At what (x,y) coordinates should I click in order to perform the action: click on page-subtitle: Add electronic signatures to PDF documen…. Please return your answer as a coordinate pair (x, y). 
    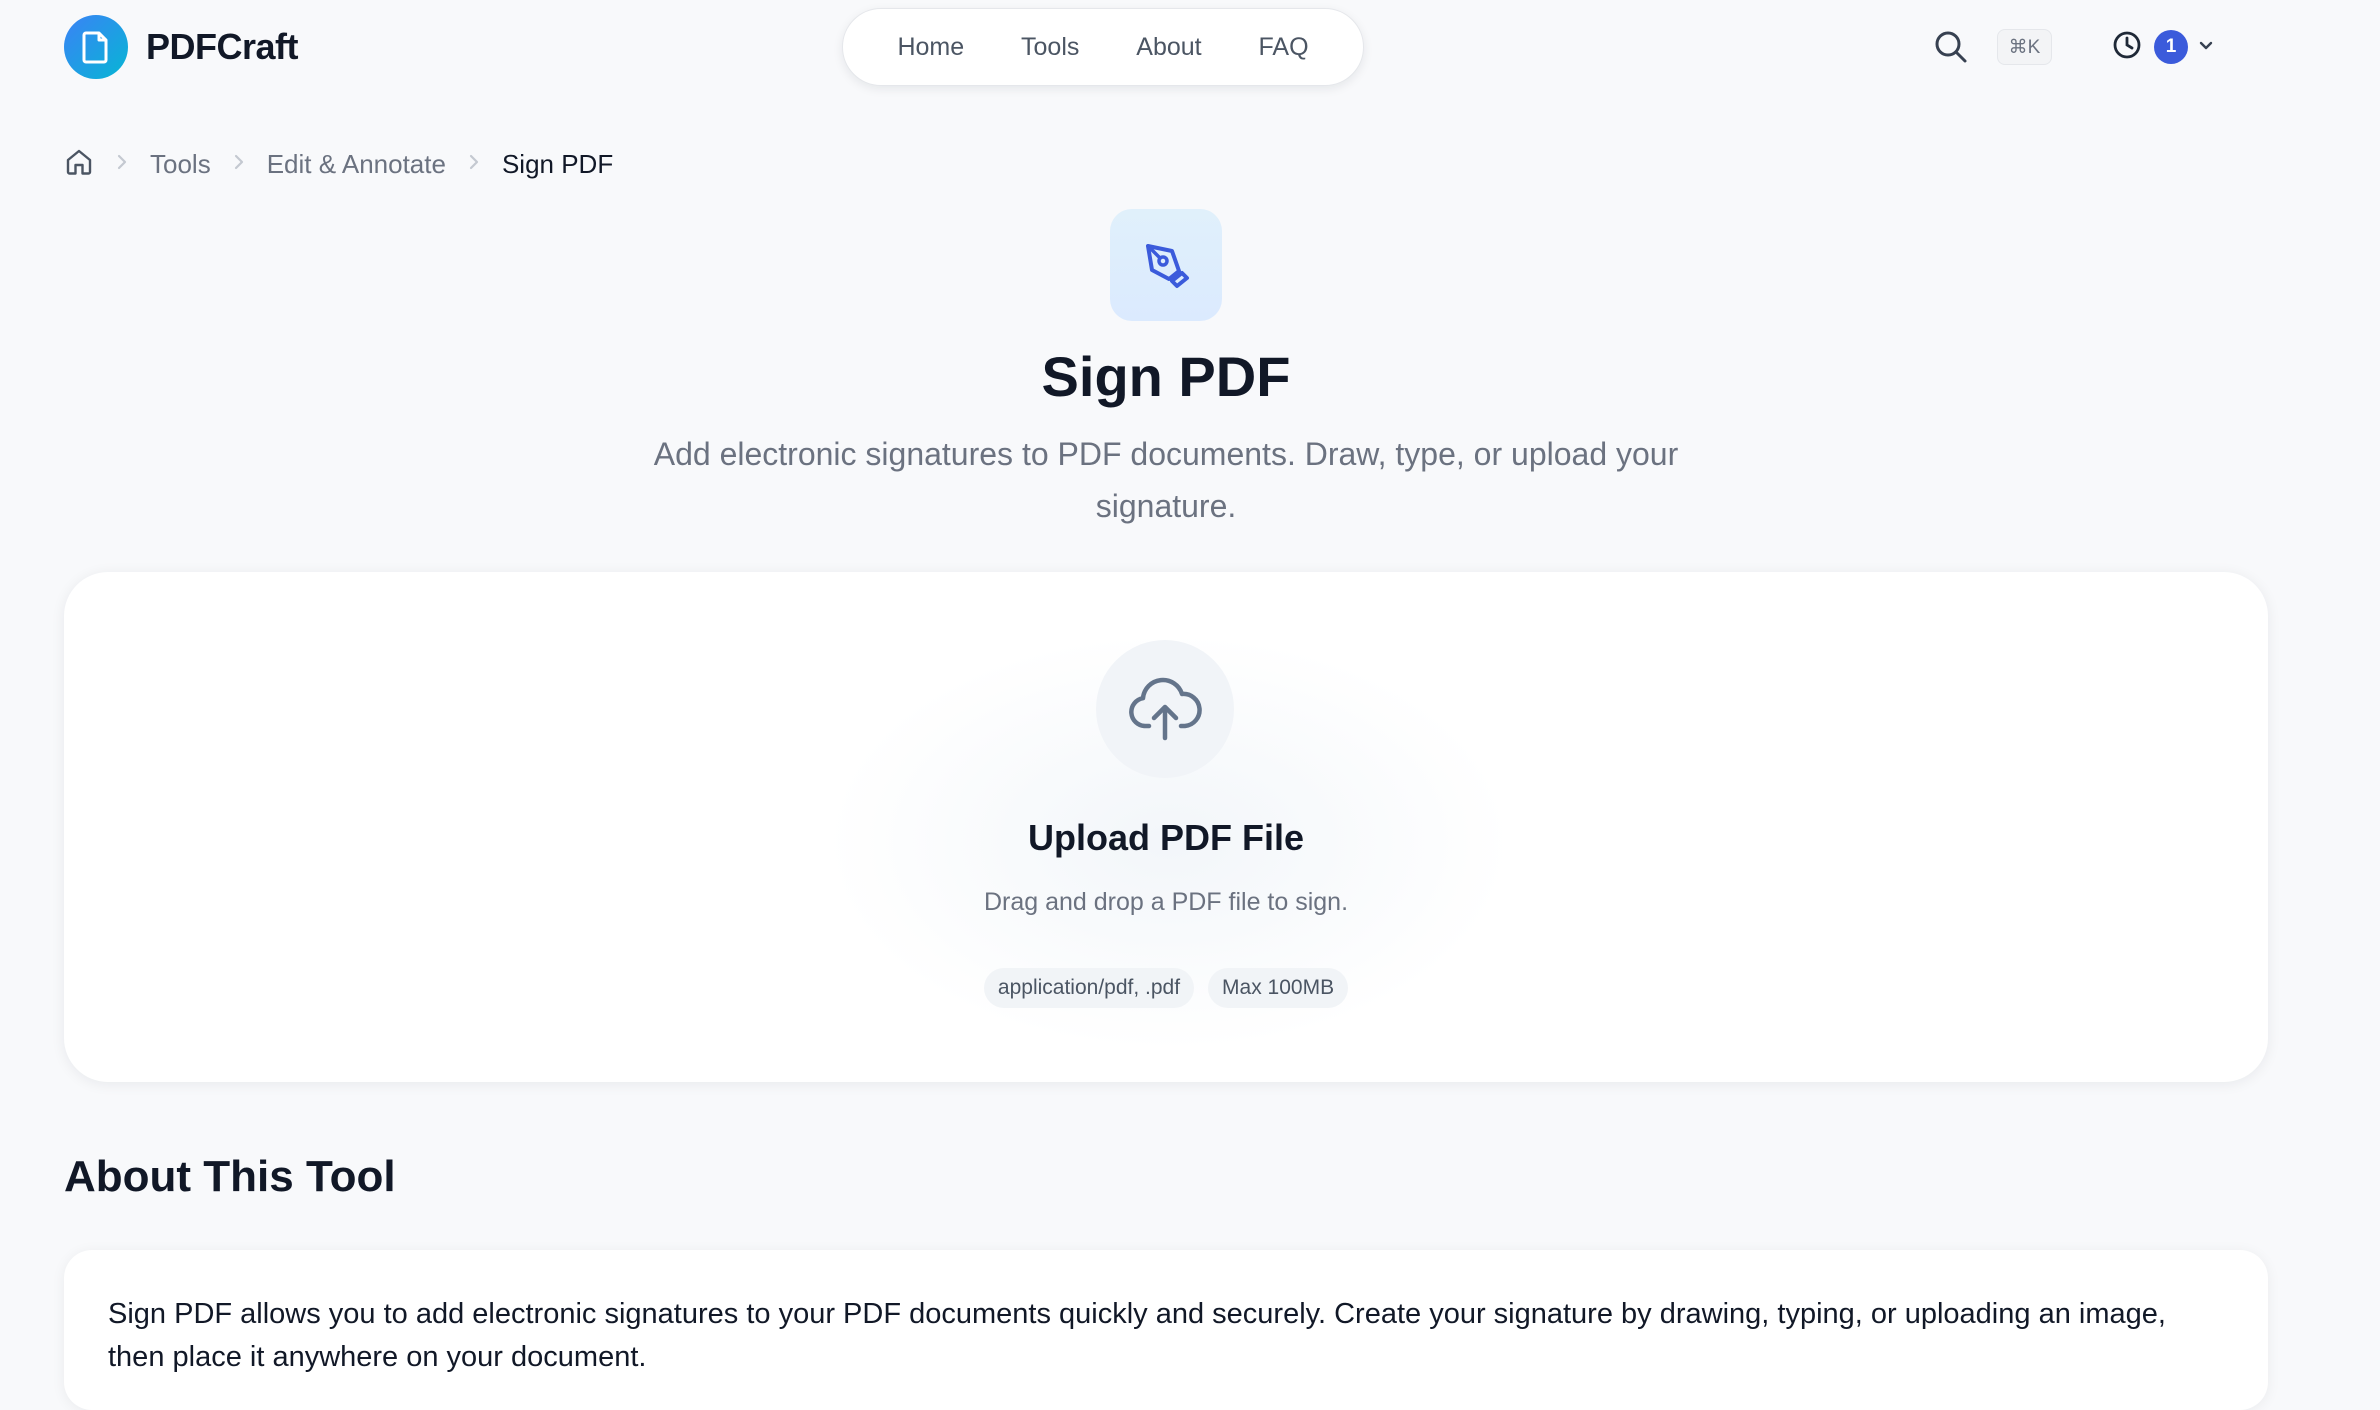
    Looking at the image, I should click on (1166, 480).